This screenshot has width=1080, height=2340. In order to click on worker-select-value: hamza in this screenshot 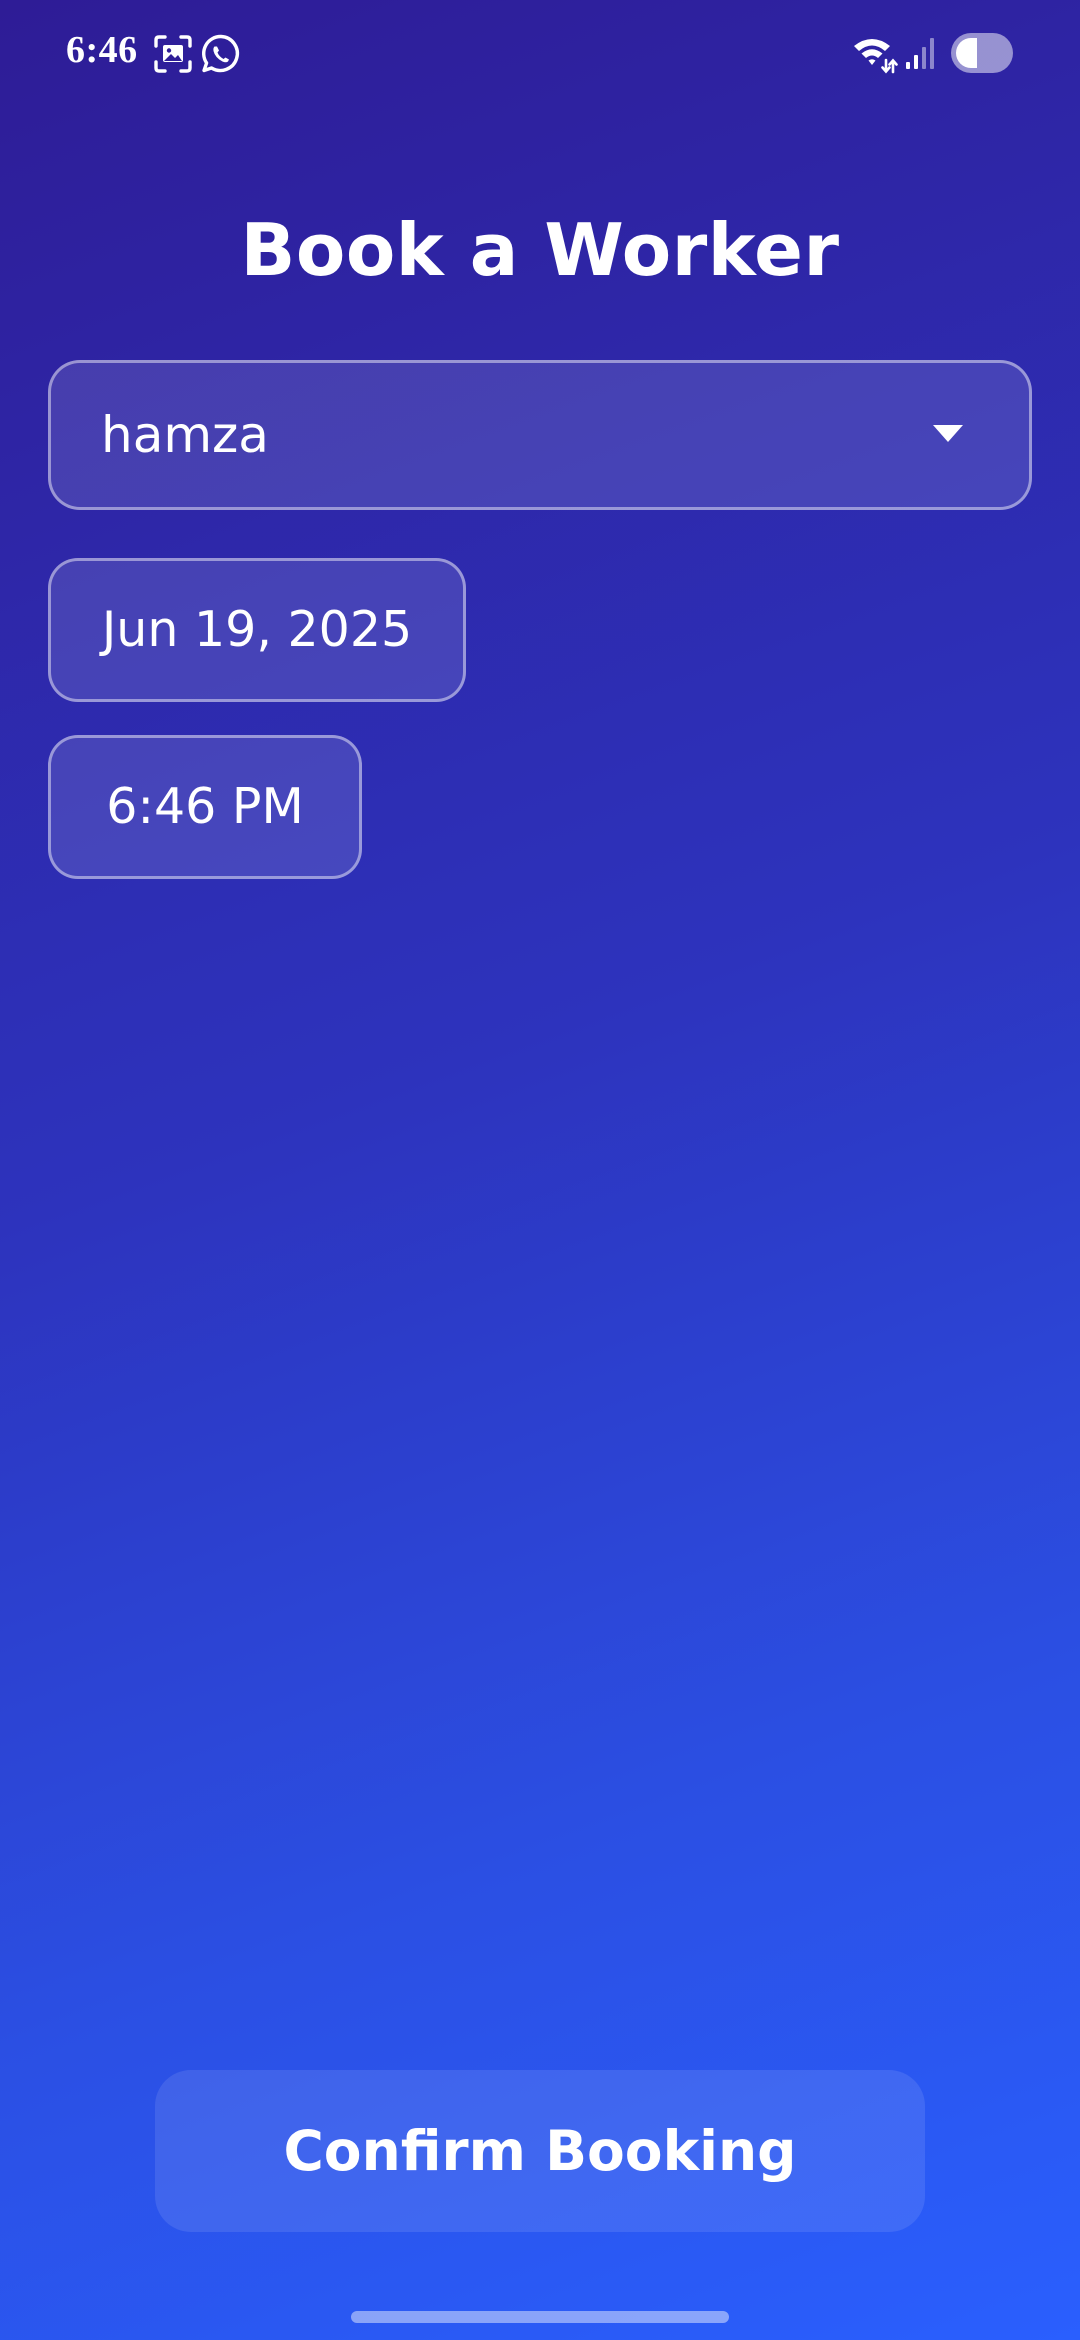, I will do `click(185, 435)`.